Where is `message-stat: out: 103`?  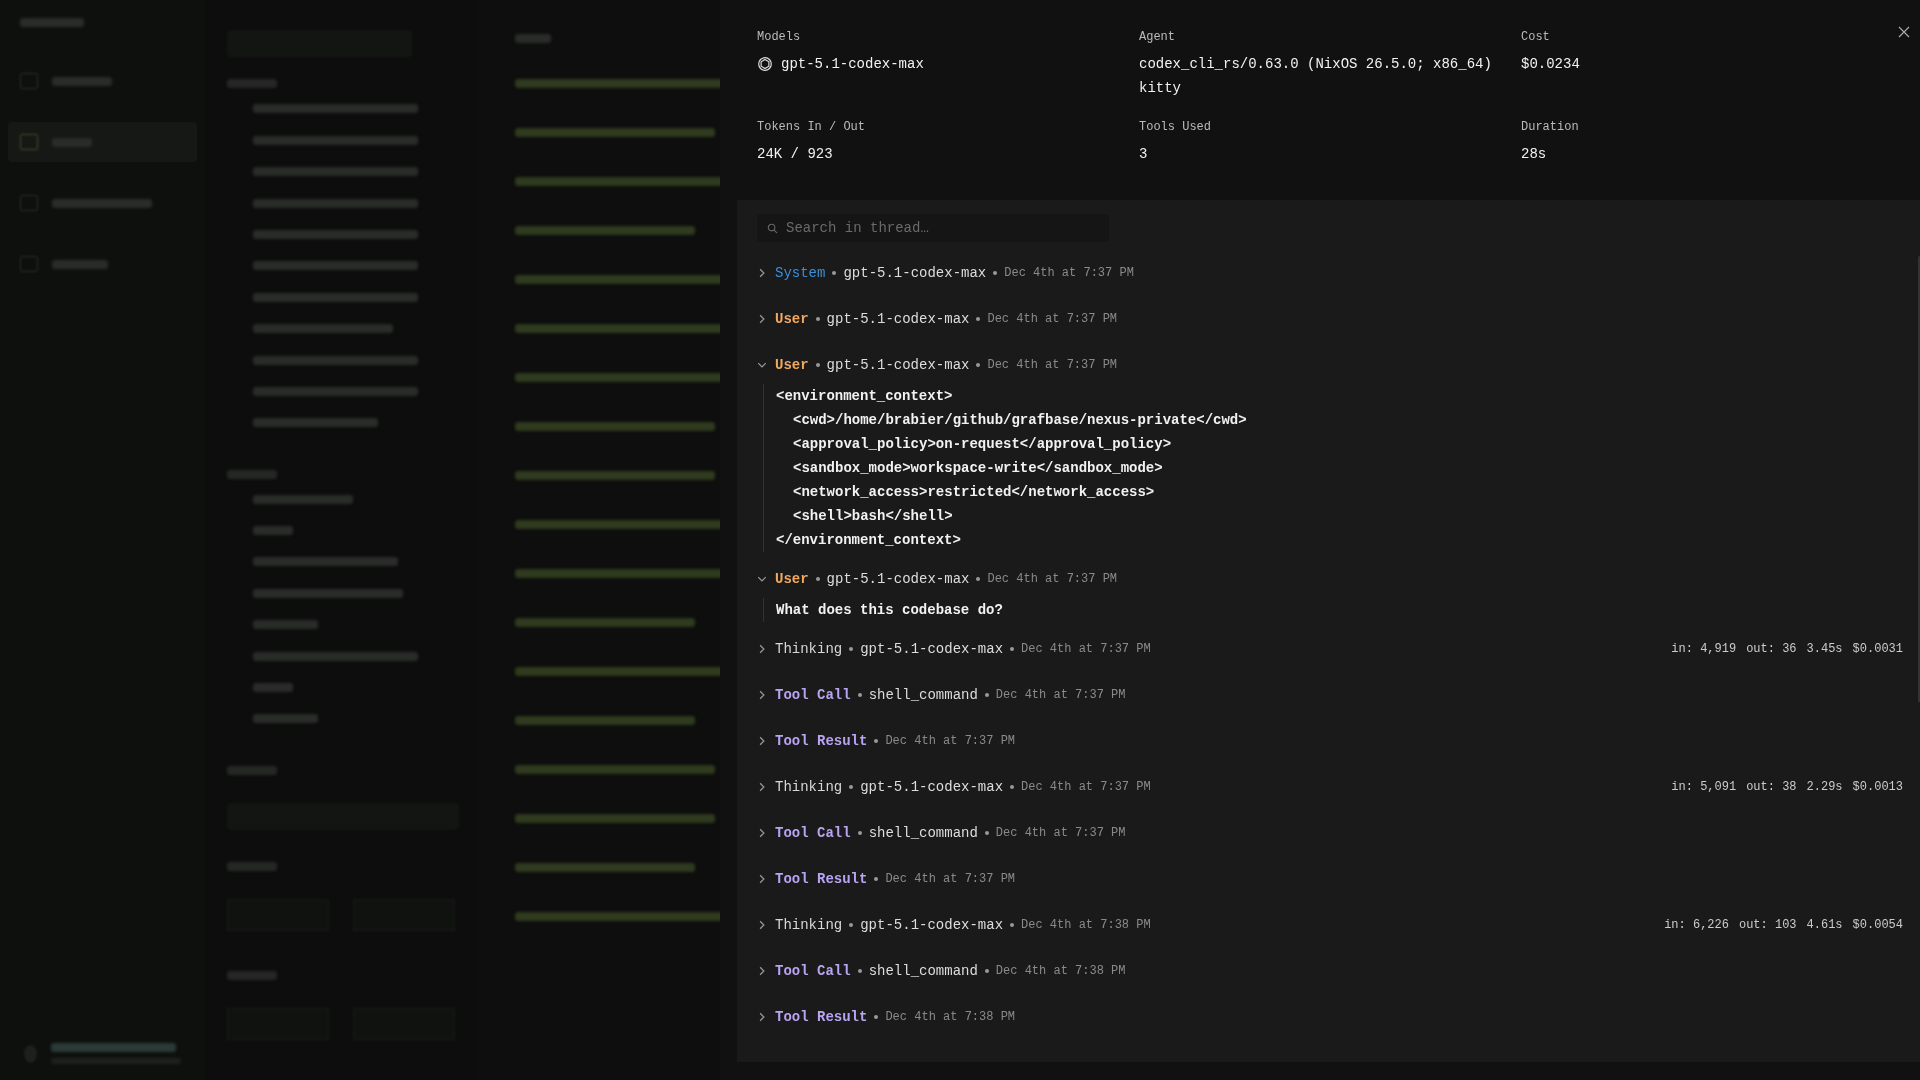 message-stat: out: 103 is located at coordinates (1767, 925).